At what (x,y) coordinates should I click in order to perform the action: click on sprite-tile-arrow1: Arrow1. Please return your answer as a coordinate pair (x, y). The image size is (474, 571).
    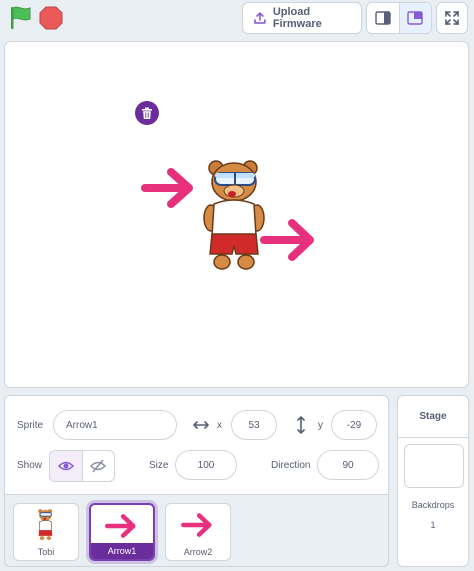
    Looking at the image, I should click on (122, 532).